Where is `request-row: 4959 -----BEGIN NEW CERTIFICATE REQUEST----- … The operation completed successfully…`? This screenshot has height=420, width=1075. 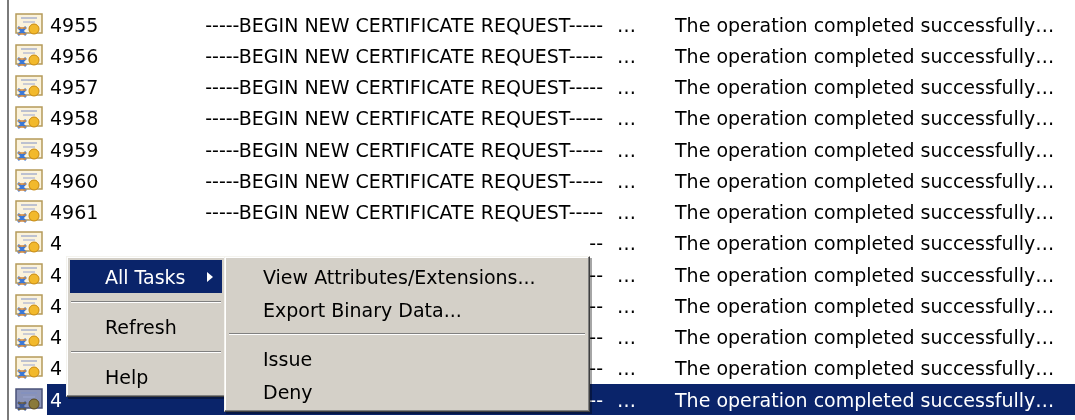
request-row: 4959 -----BEGIN NEW CERTIFICATE REQUEST----- … The operation completed successfully… is located at coordinates (561, 150).